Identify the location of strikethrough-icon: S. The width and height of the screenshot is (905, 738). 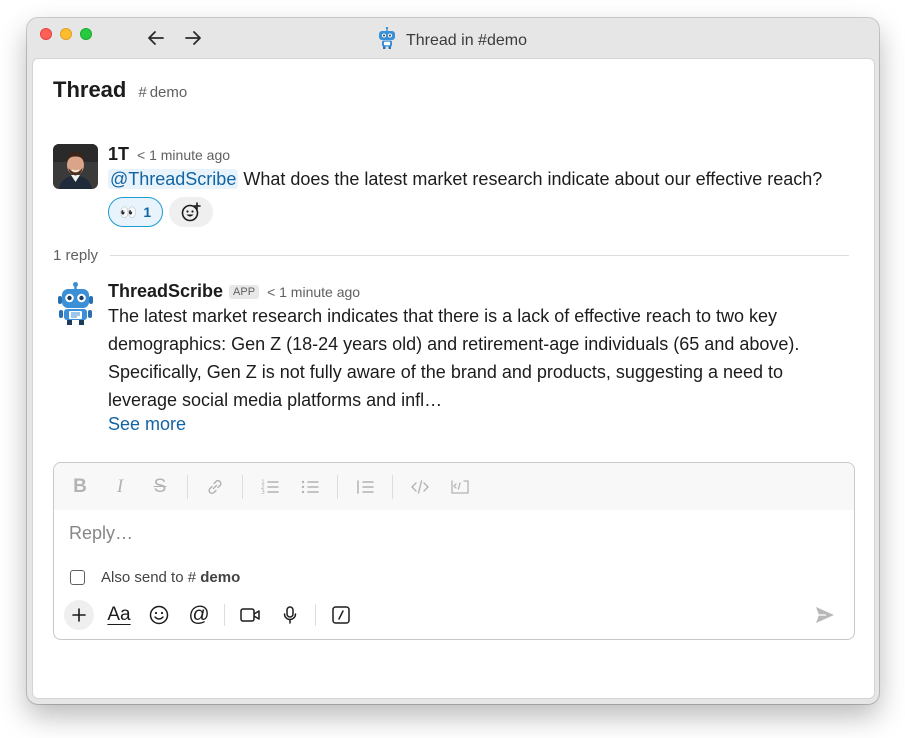
(160, 487).